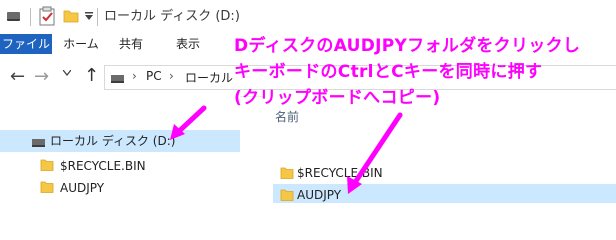 The height and width of the screenshot is (240, 616). Describe the element at coordinates (209, 77) in the screenshot. I see `breadcrumb-drive: ローカル` at that location.